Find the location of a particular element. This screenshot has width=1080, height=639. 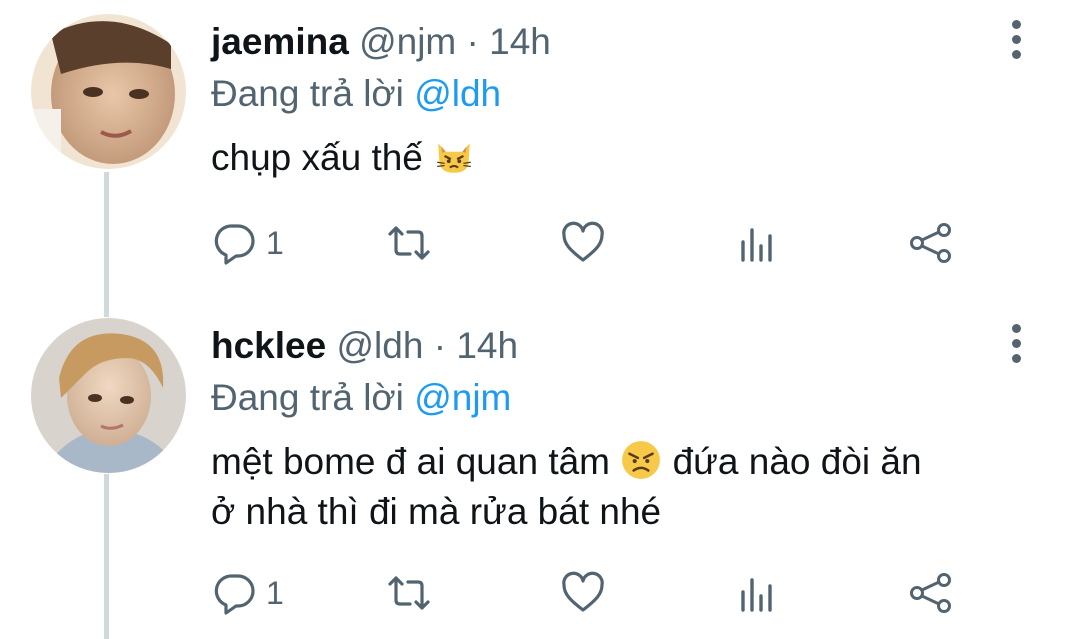

pouting-cat-emoji is located at coordinates (454, 158).